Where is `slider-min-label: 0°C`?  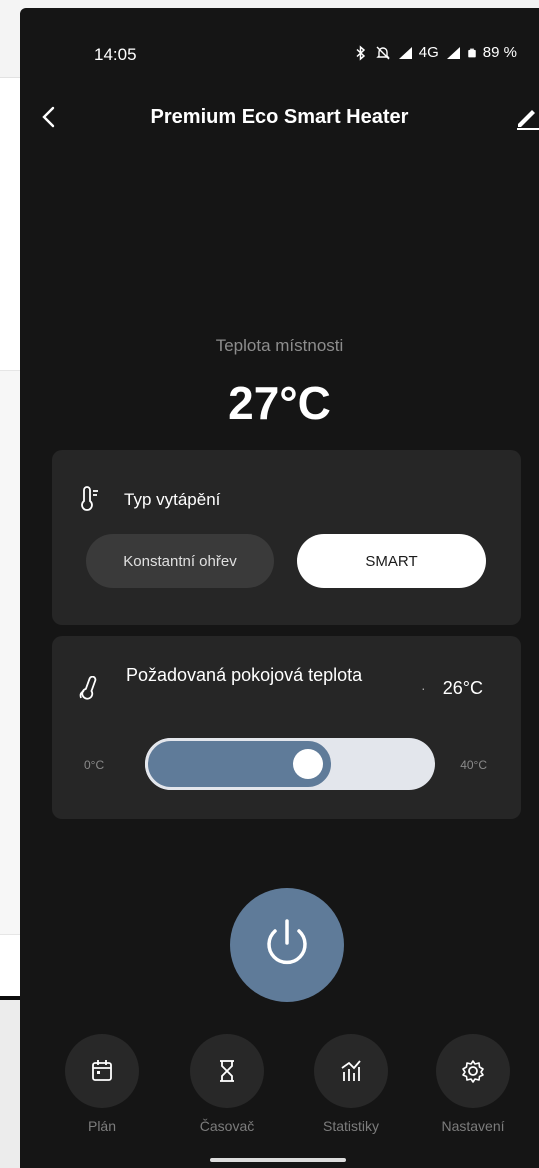
slider-min-label: 0°C is located at coordinates (94, 765).